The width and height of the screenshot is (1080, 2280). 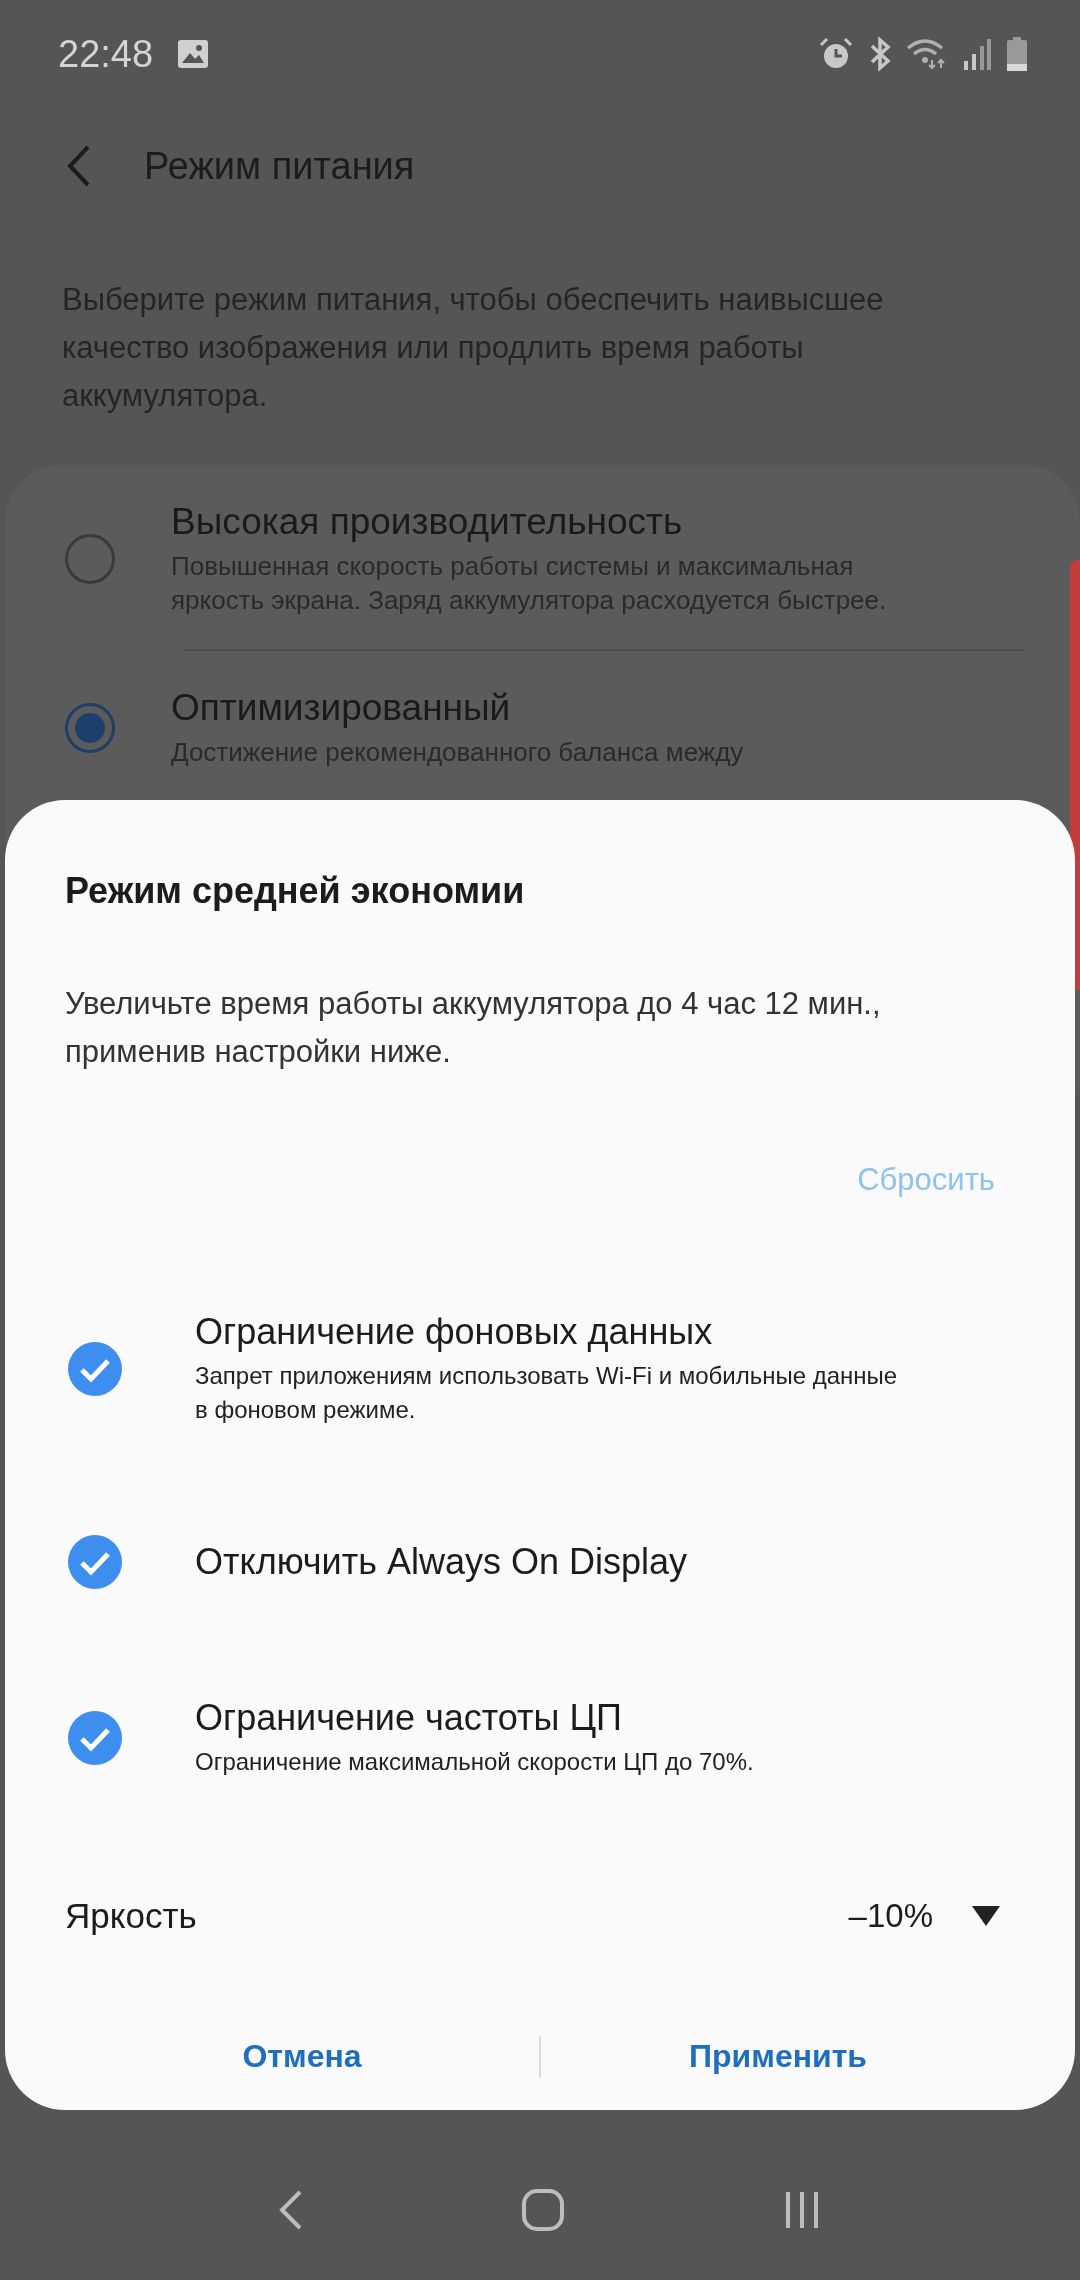 What do you see at coordinates (131, 1916) in the screenshot?
I see `brightness-label: Яркость` at bounding box center [131, 1916].